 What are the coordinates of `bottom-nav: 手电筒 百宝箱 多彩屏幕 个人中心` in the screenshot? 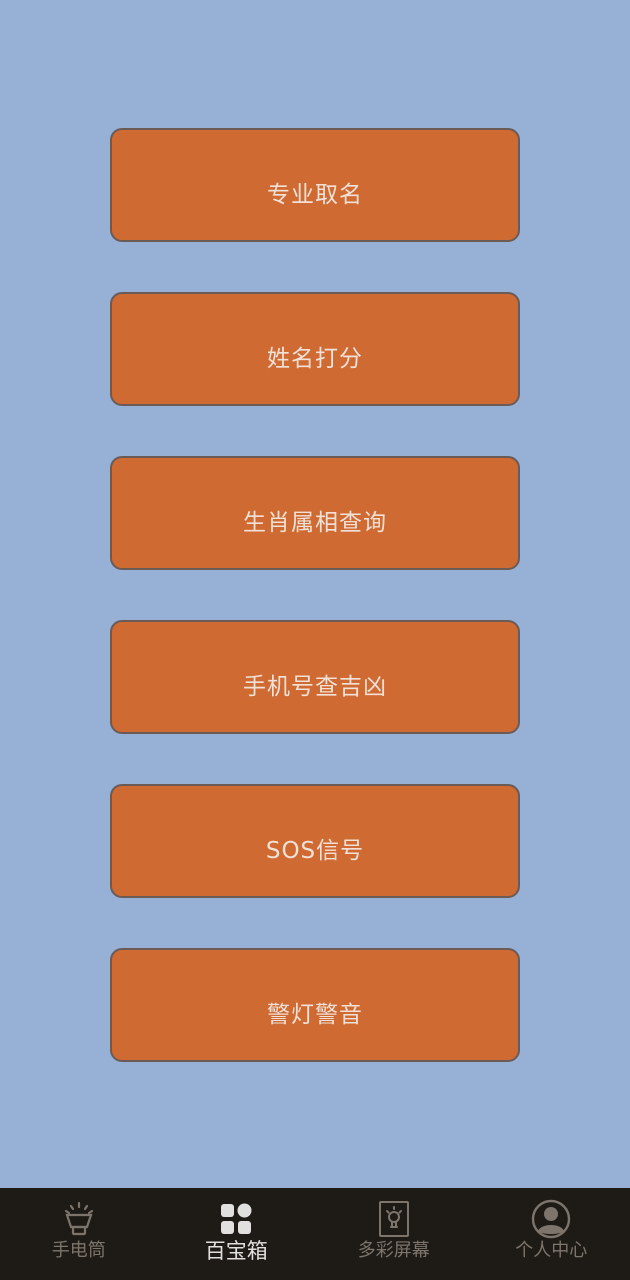 It's located at (315, 1234).